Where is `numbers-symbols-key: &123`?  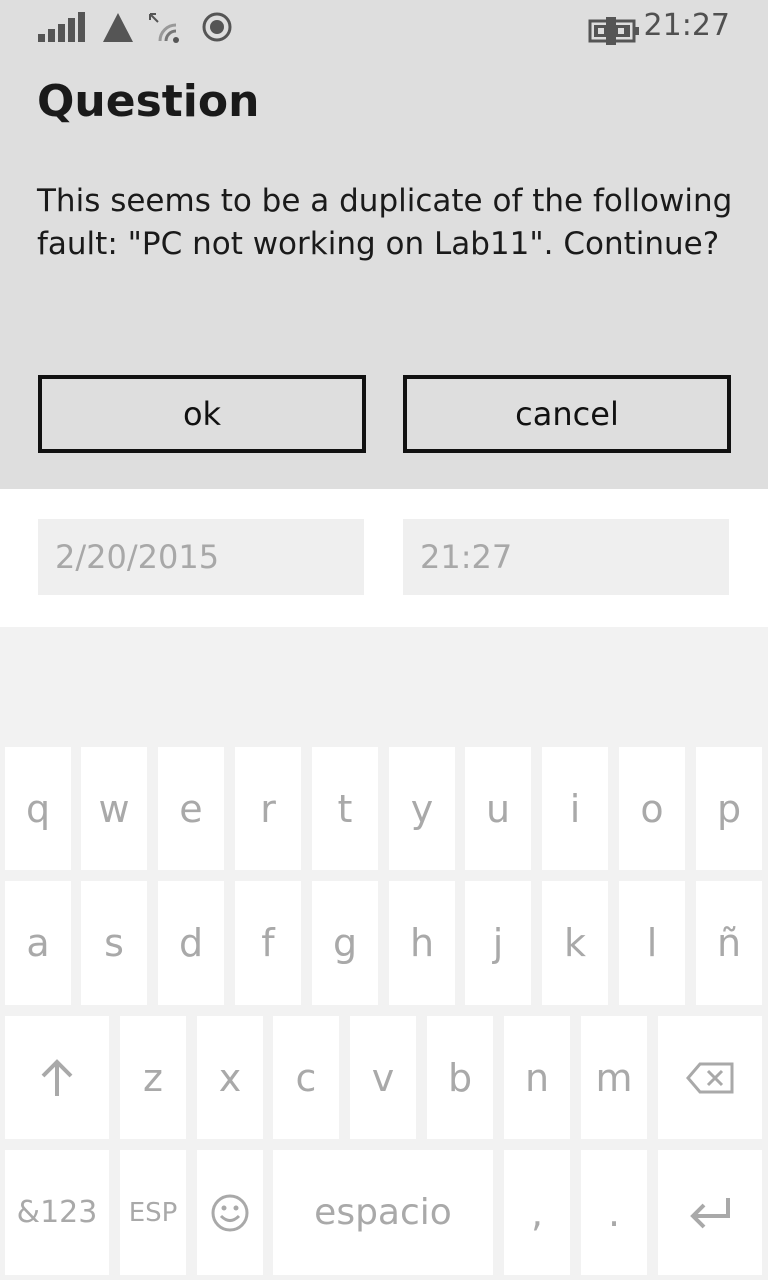 numbers-symbols-key: &123 is located at coordinates (57, 1212).